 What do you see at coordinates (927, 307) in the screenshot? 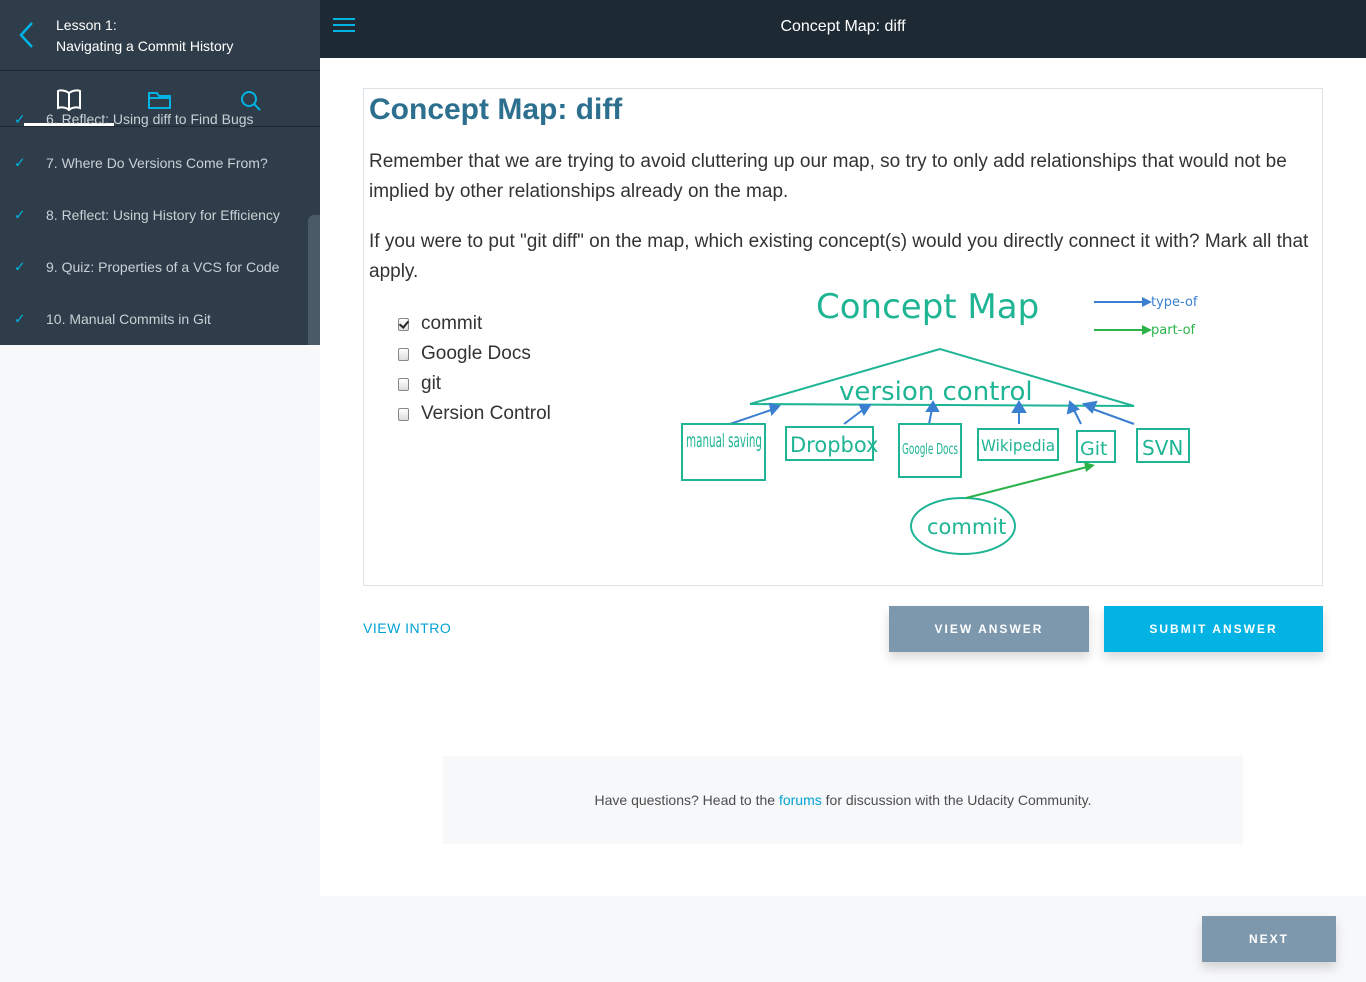
I see `map-title: Concept Map` at bounding box center [927, 307].